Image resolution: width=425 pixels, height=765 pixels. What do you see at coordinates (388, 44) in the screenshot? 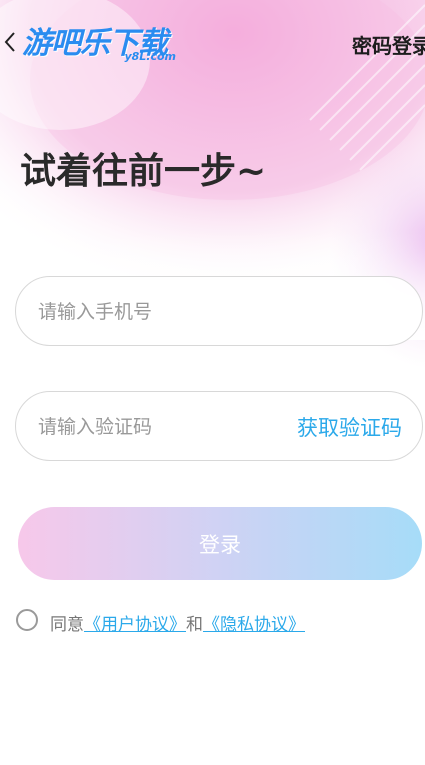
I see `password-login-link: 密码登录` at bounding box center [388, 44].